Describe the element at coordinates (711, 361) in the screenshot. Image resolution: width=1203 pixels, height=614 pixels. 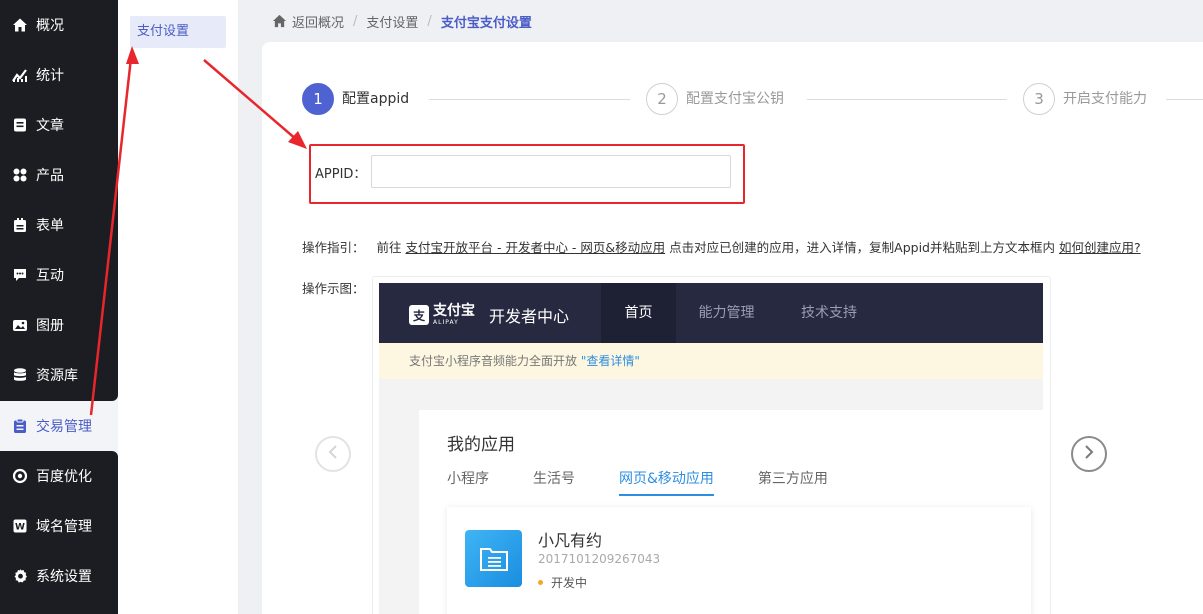
I see `alipay-banner: 支付宝小程序音频能力全面开放 "查看详情"` at that location.